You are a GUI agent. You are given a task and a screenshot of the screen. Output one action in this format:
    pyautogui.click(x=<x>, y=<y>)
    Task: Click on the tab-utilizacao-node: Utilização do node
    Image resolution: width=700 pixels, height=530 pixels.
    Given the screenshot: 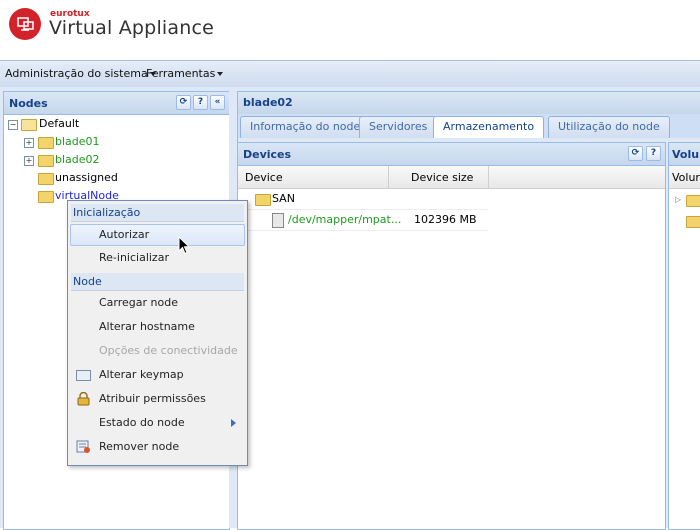 What is the action you would take?
    pyautogui.click(x=609, y=127)
    